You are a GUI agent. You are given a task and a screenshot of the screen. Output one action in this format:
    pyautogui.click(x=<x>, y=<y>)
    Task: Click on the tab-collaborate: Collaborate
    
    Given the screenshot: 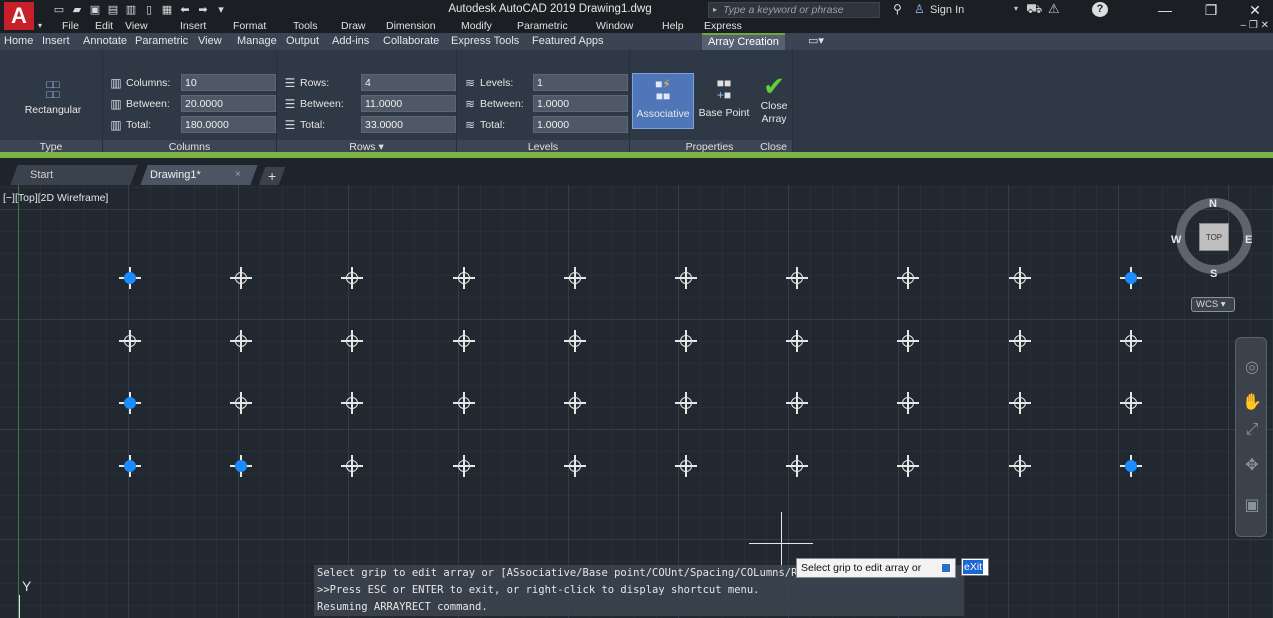 What is the action you would take?
    pyautogui.click(x=411, y=41)
    